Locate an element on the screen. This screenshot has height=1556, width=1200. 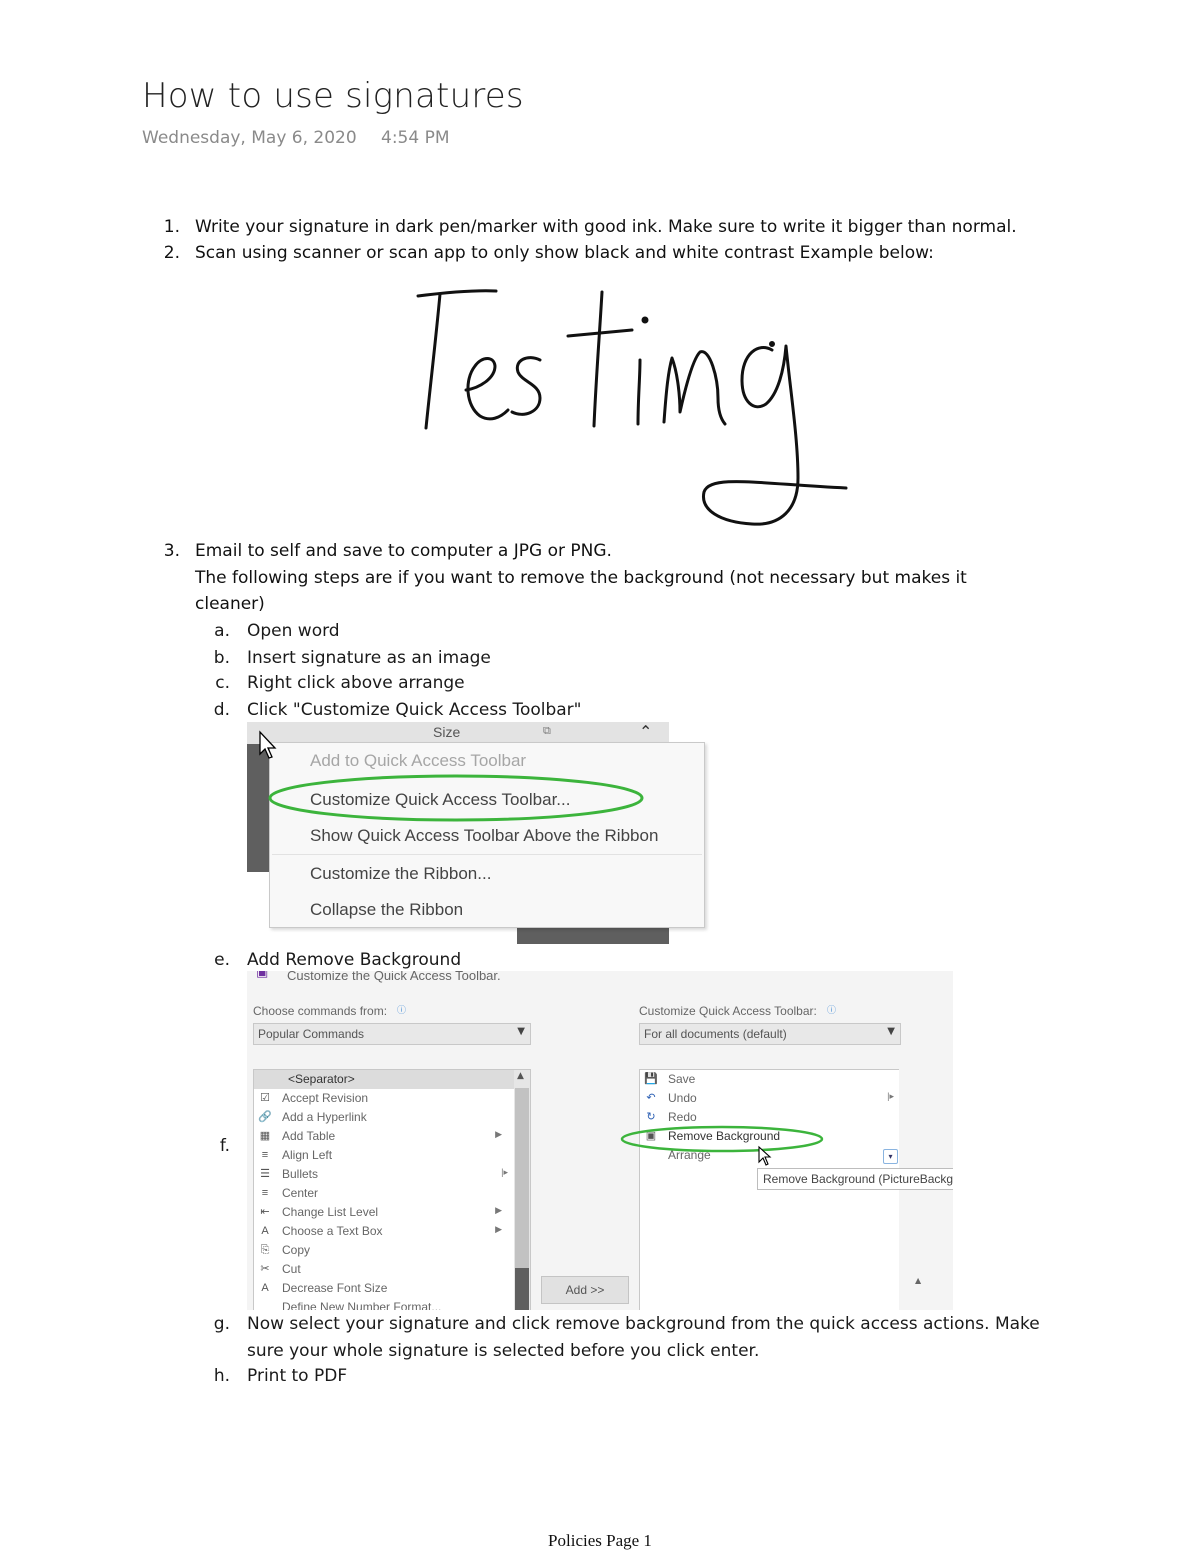
cut-icon: ✂ is located at coordinates (265, 1269).